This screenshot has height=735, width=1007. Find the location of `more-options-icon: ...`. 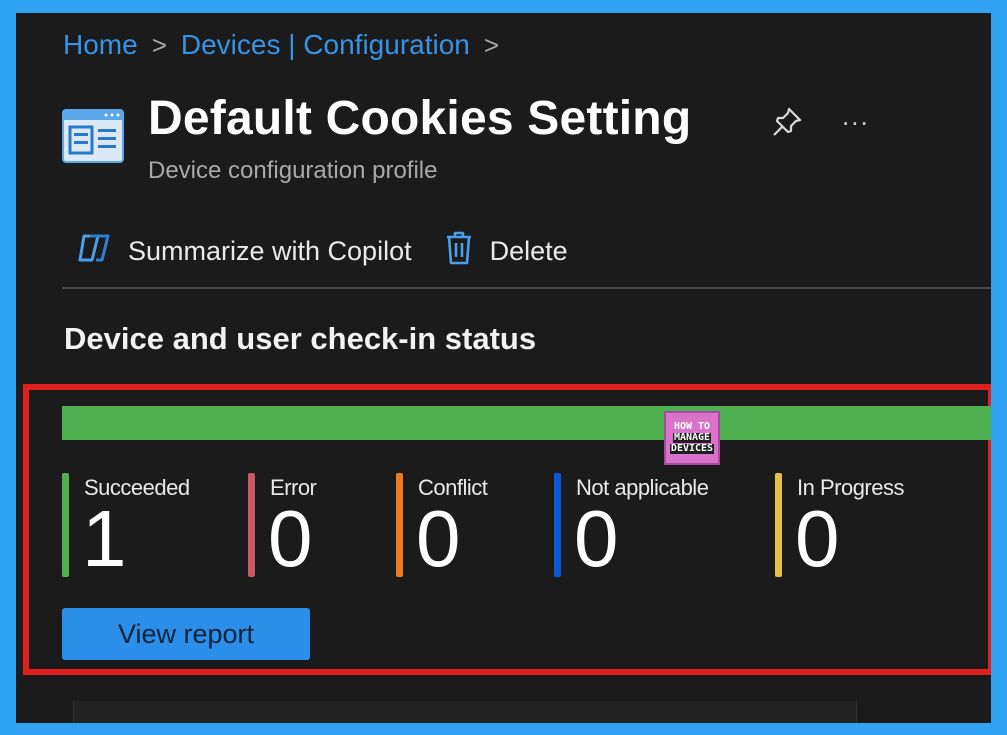

more-options-icon: ... is located at coordinates (856, 116).